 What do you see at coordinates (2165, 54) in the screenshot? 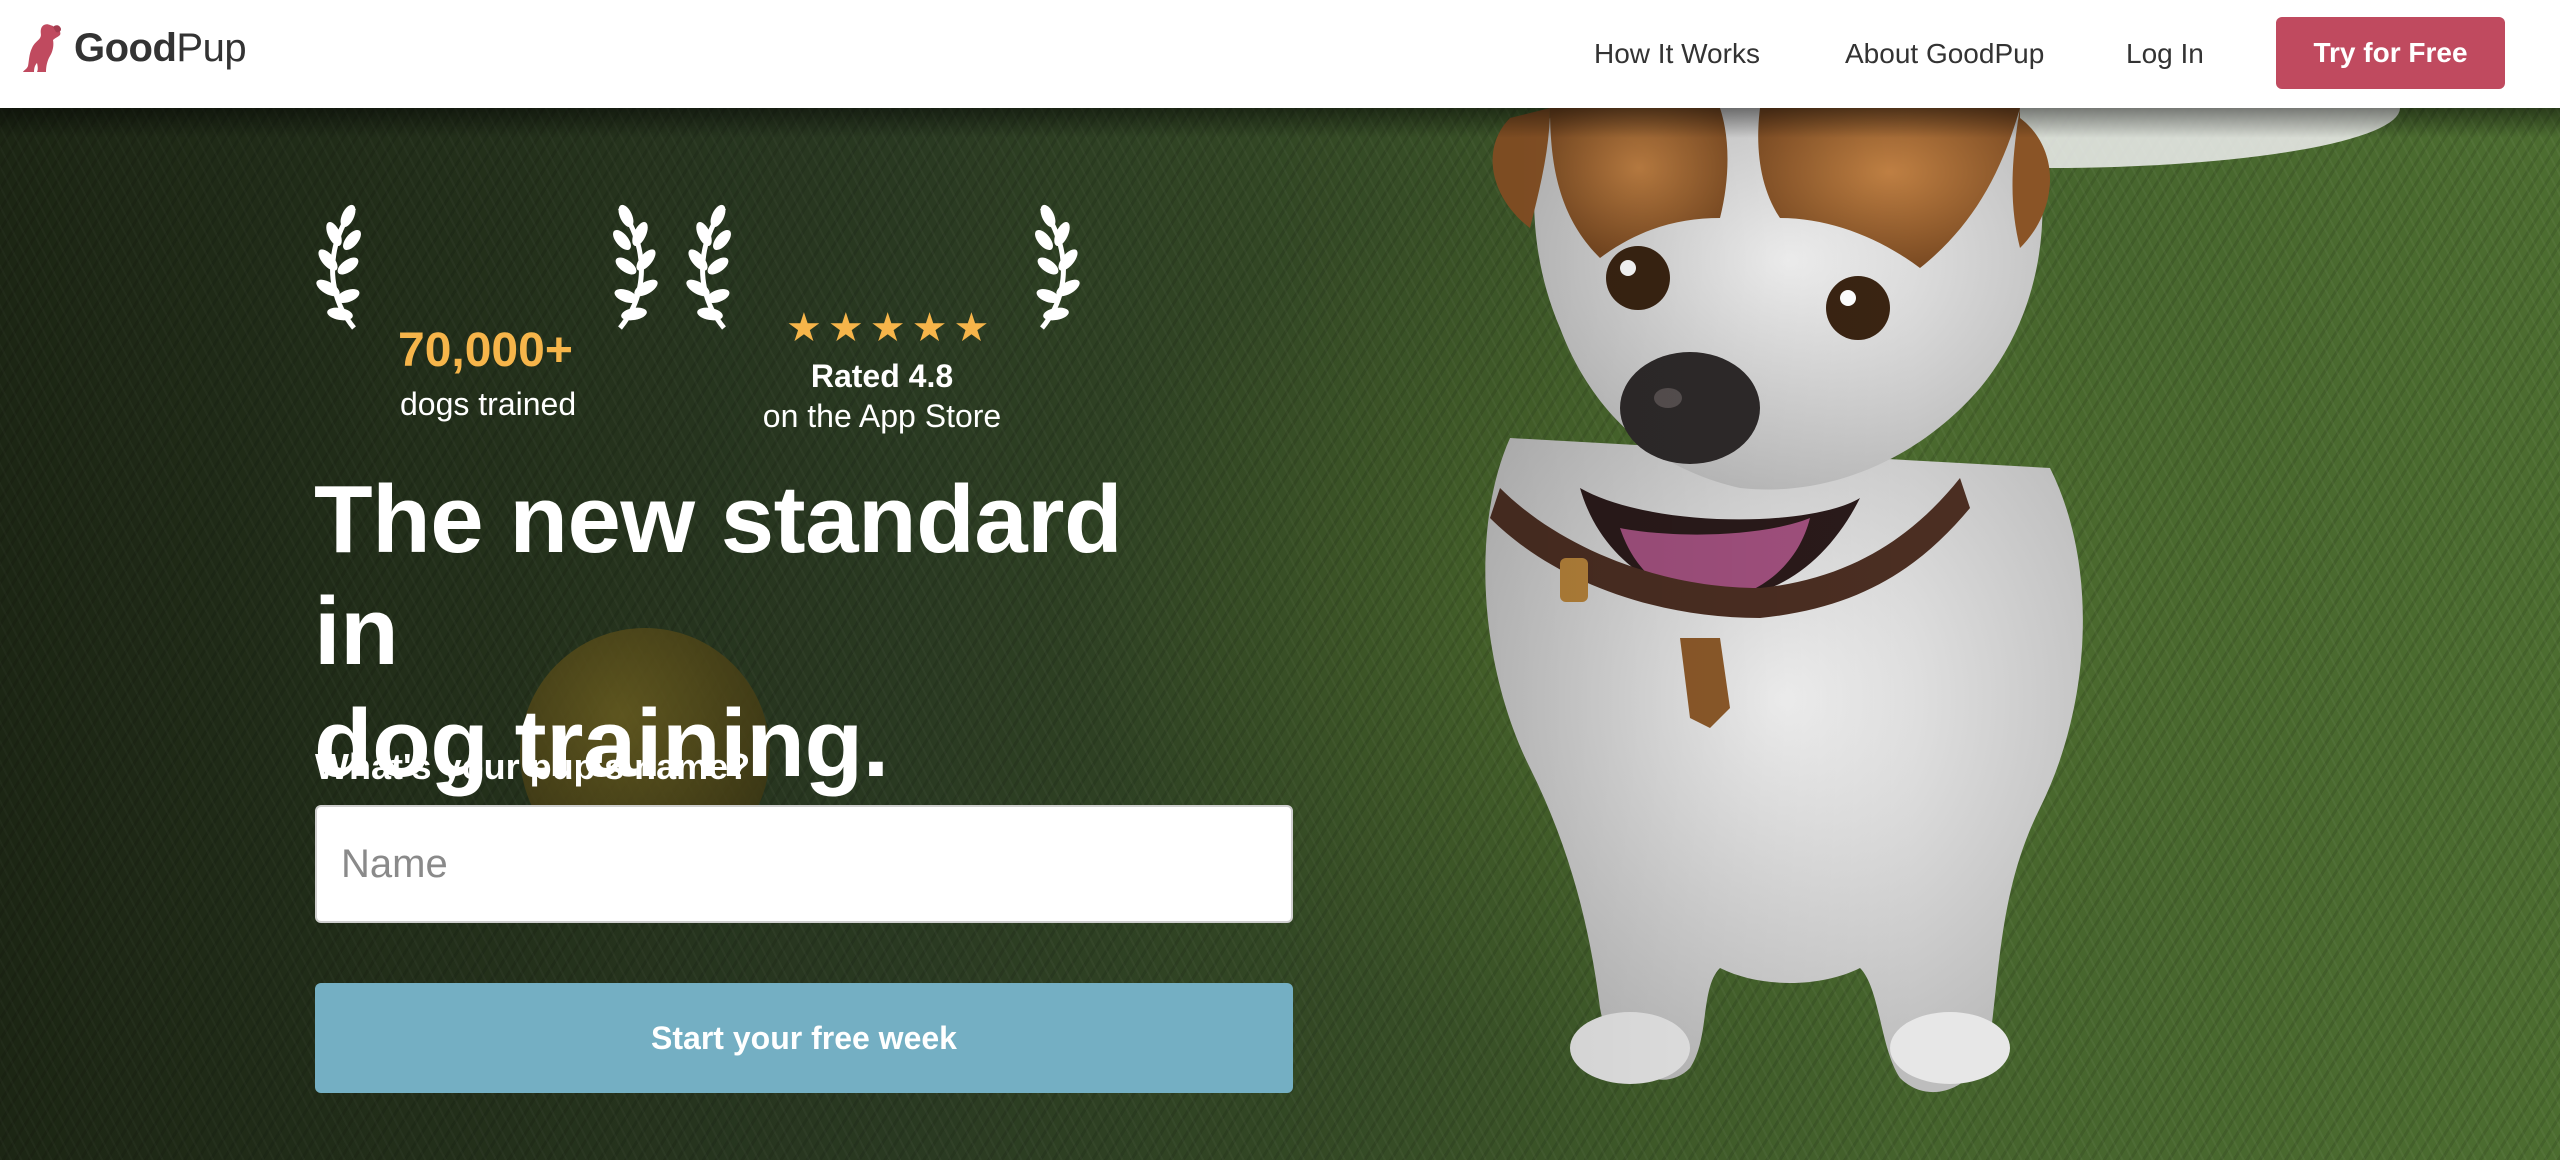
I see `nav-log-in: Log In` at bounding box center [2165, 54].